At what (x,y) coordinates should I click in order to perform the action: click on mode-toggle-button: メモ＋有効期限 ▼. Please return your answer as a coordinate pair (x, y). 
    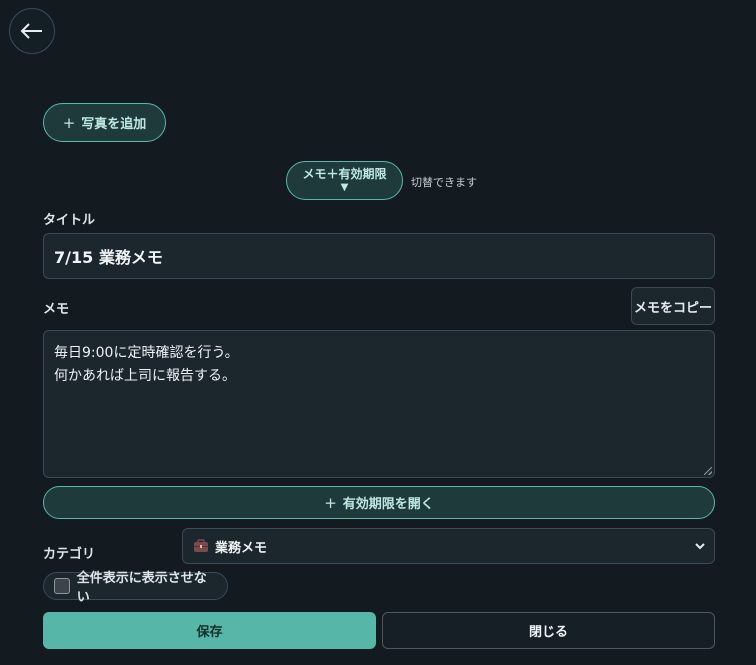
    Looking at the image, I should click on (344, 180).